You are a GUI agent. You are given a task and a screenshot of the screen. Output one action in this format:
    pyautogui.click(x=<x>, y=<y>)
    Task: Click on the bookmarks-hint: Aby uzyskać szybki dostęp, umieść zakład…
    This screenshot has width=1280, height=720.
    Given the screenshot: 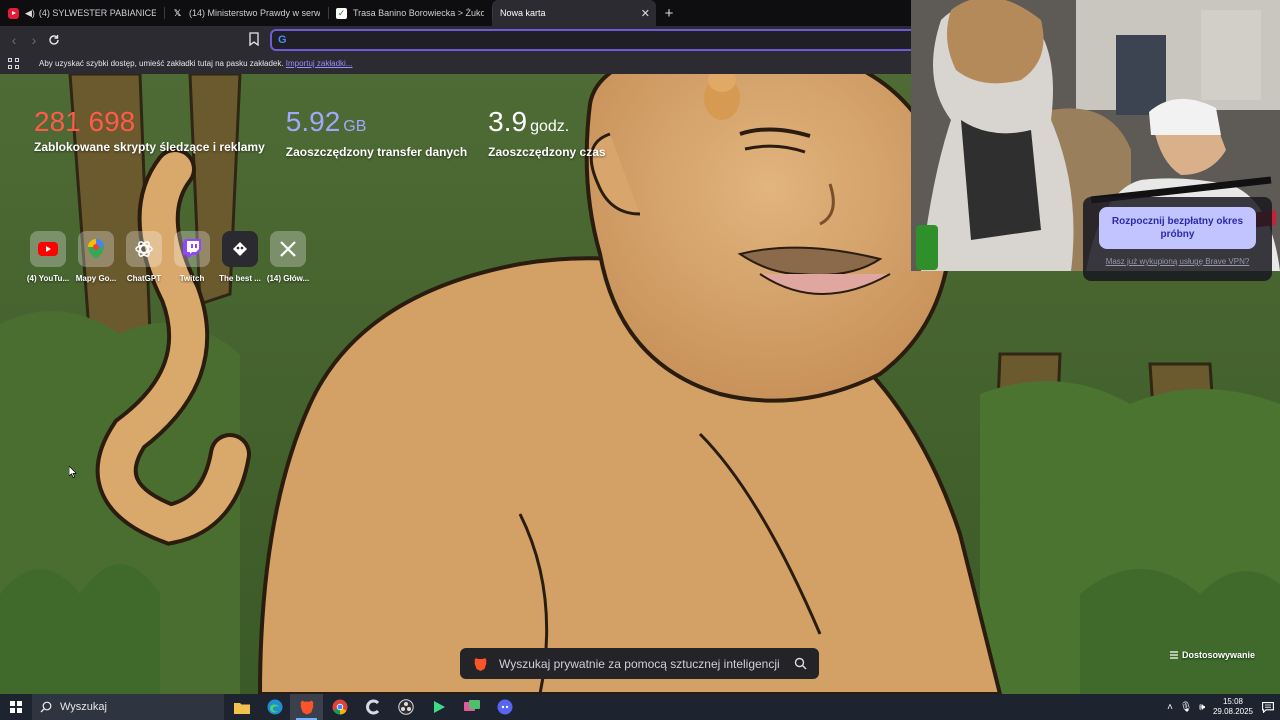 What is the action you would take?
    pyautogui.click(x=196, y=63)
    